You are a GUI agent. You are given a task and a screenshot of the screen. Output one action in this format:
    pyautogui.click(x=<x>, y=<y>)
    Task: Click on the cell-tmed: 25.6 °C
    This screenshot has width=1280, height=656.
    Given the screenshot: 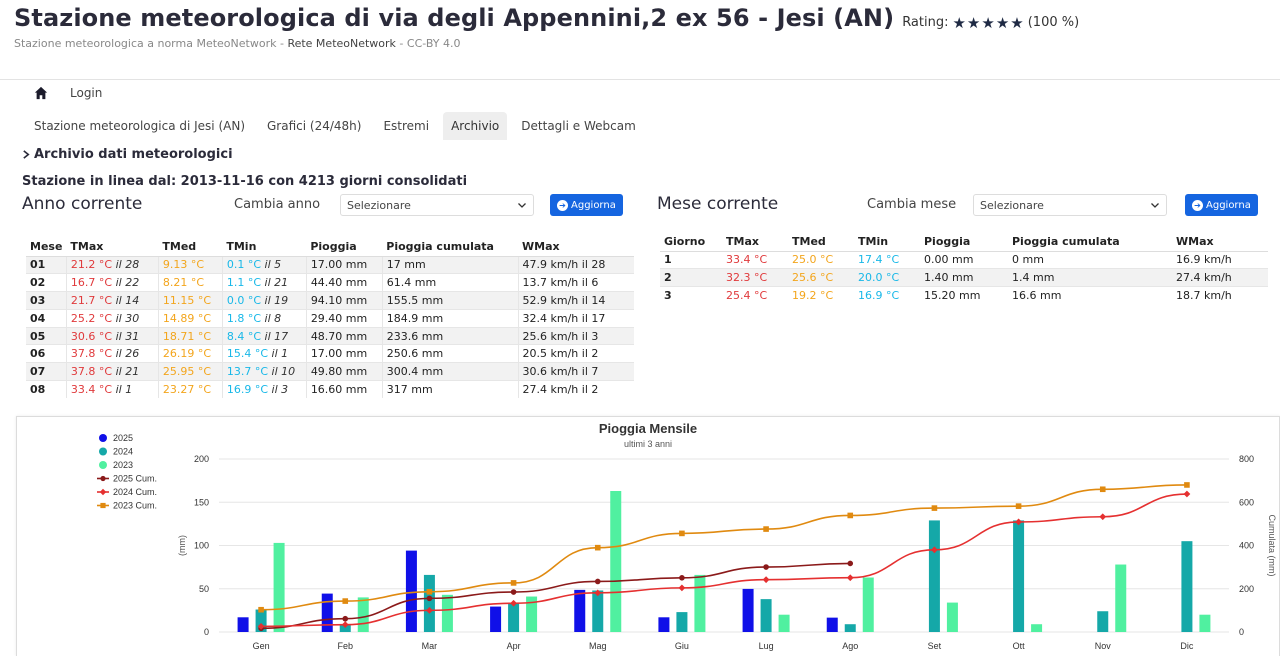 What is the action you would take?
    pyautogui.click(x=821, y=277)
    